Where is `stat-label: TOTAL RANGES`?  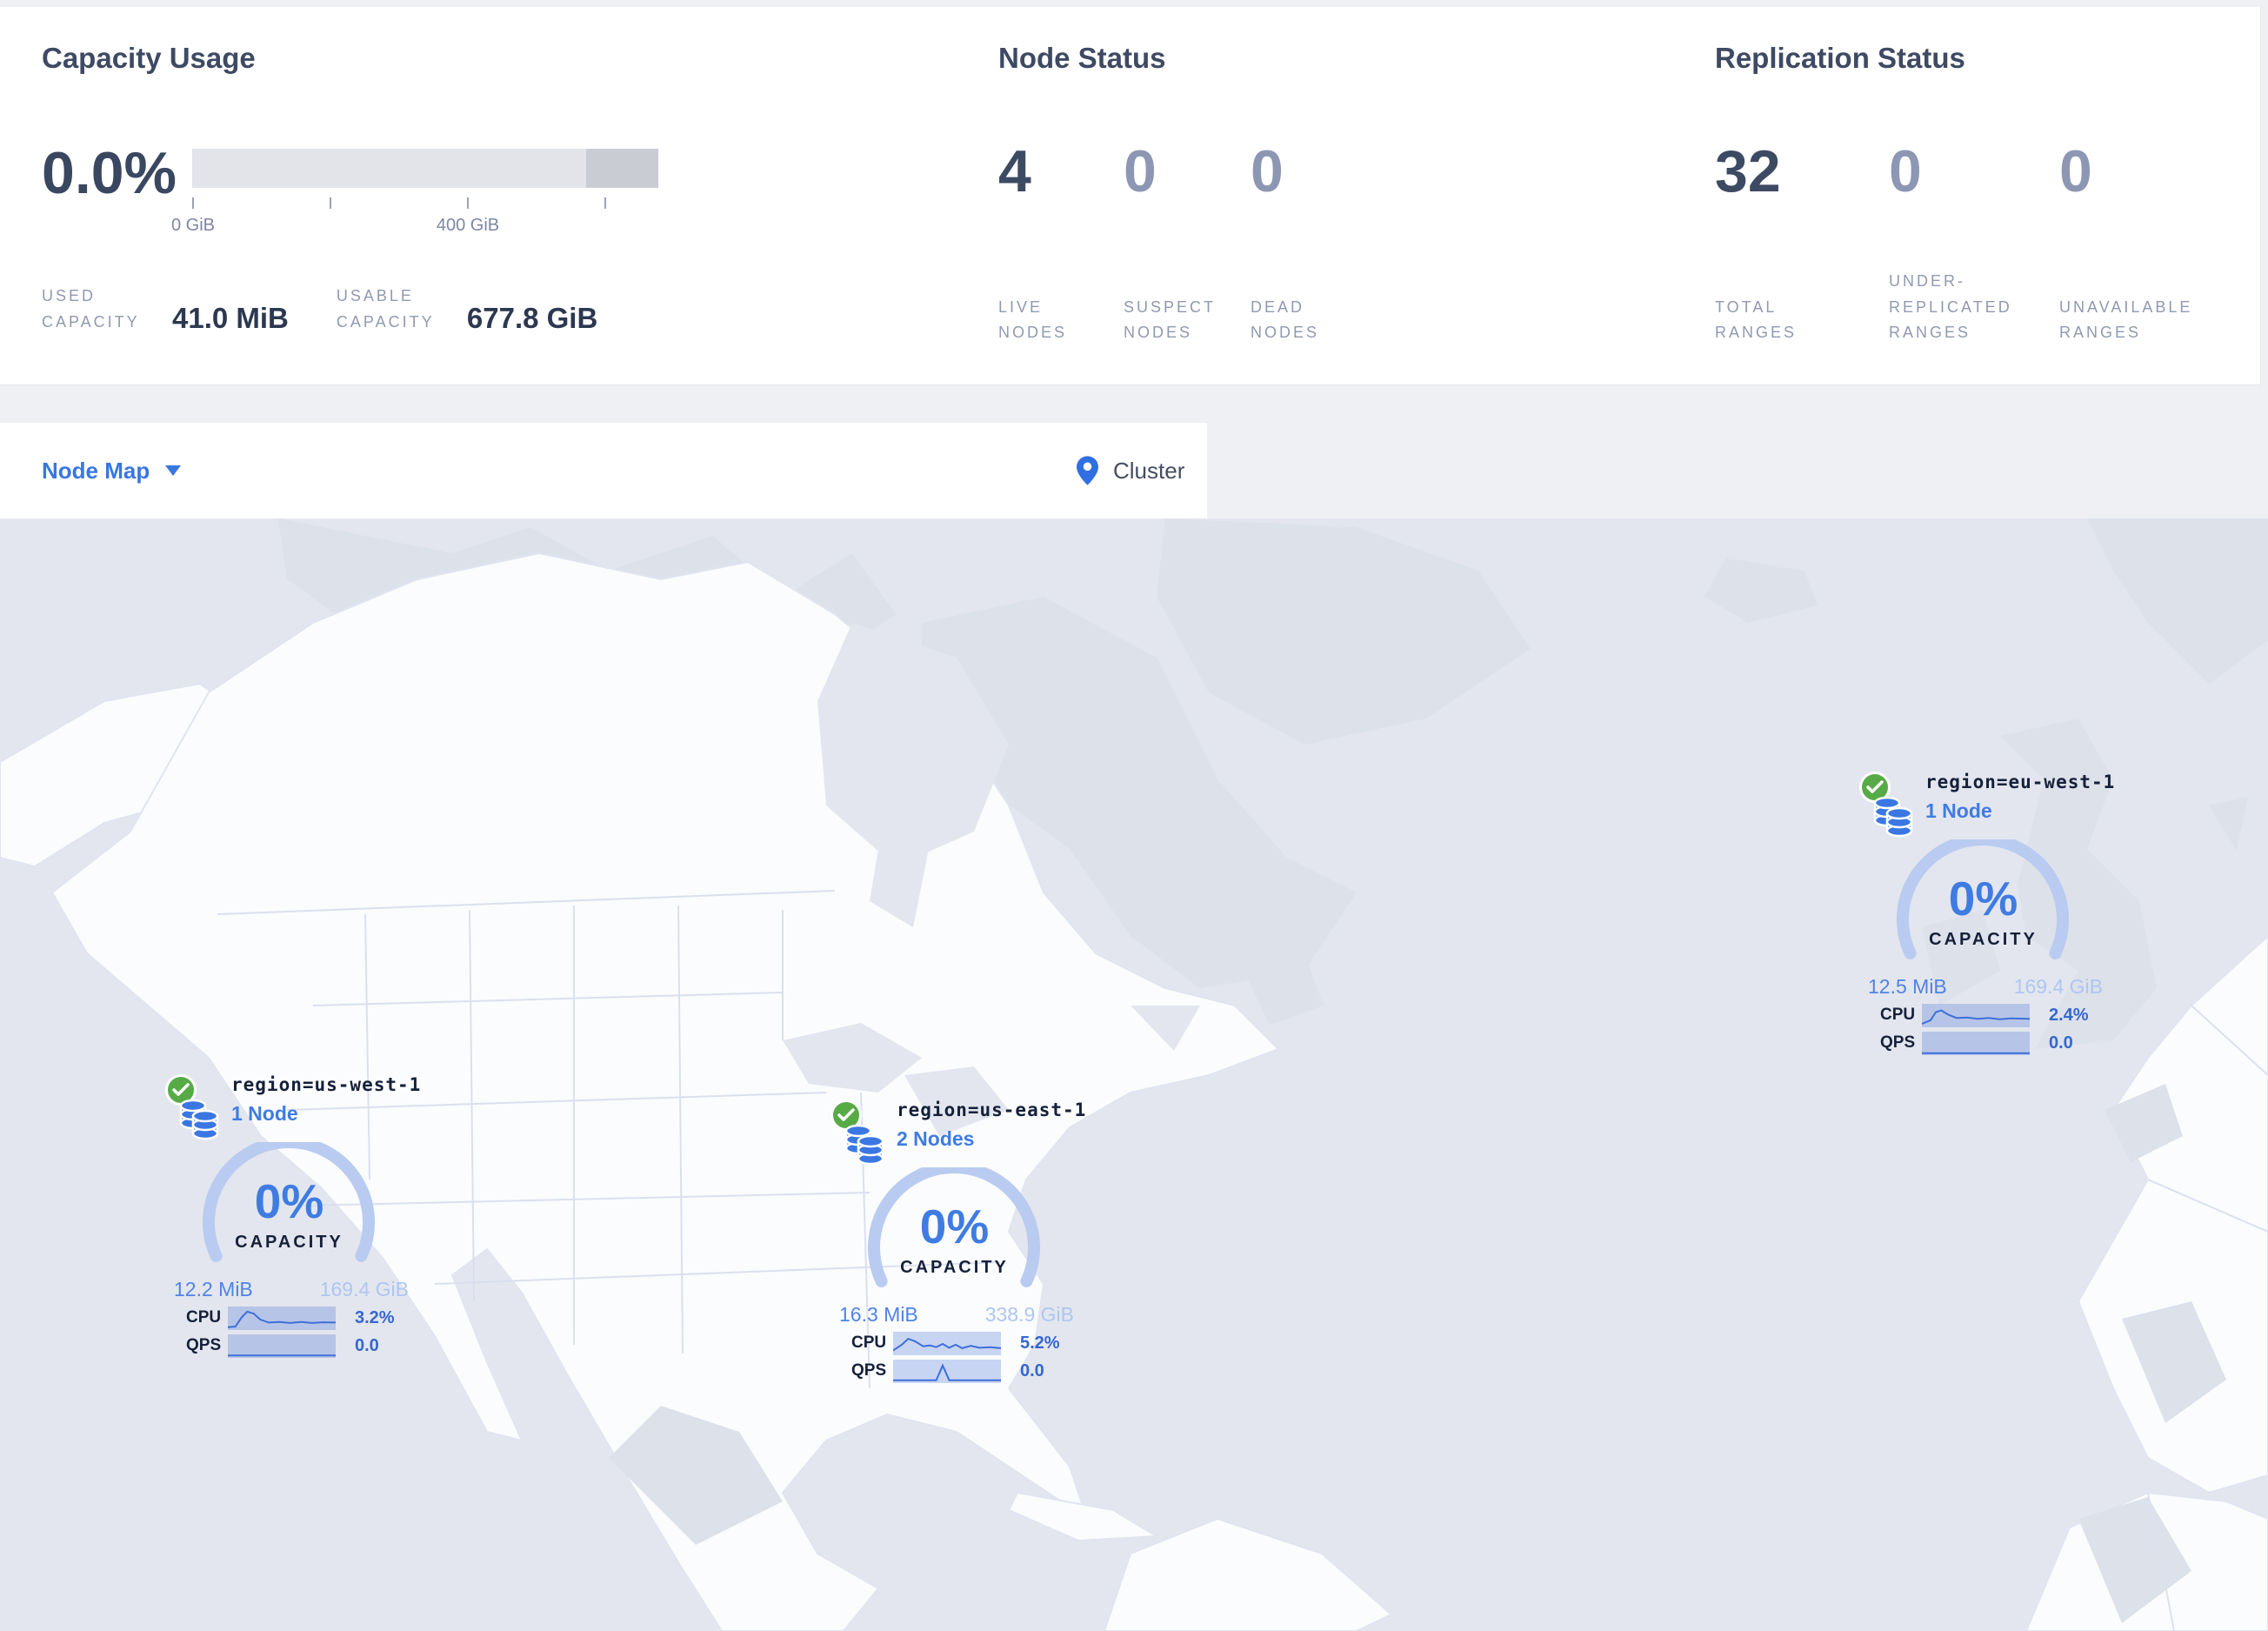 stat-label: TOTAL RANGES is located at coordinates (1756, 319).